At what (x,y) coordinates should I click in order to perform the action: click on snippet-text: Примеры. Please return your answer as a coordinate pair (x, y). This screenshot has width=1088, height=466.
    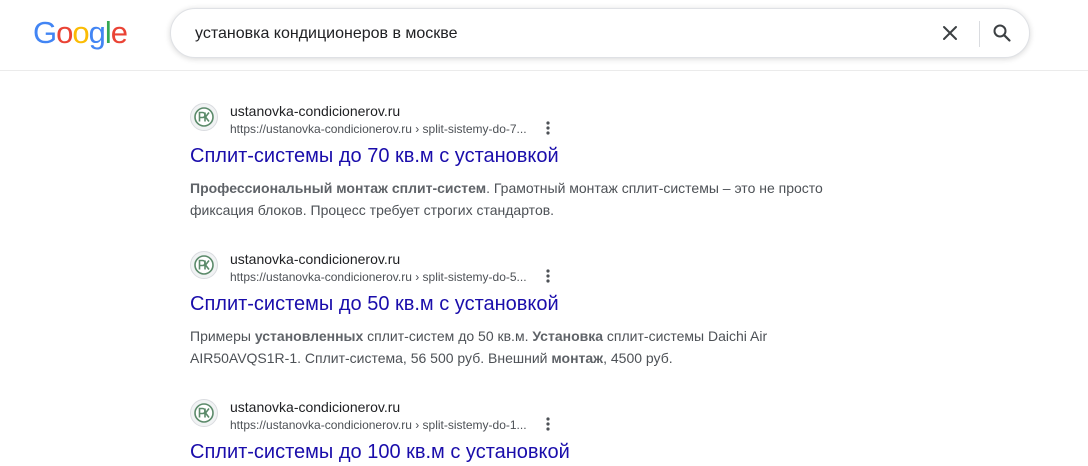
    Looking at the image, I should click on (222, 336).